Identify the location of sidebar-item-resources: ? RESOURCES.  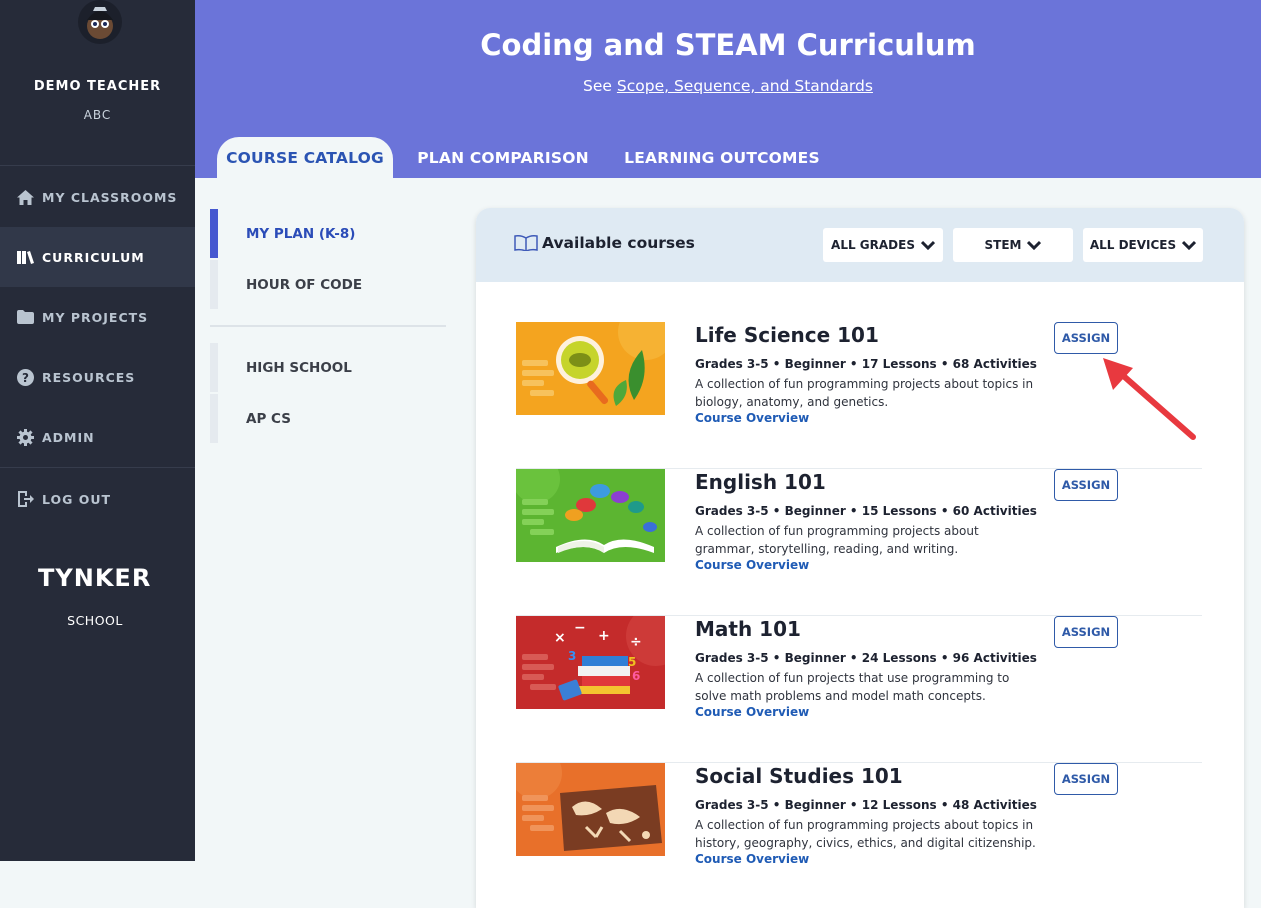
(97, 377).